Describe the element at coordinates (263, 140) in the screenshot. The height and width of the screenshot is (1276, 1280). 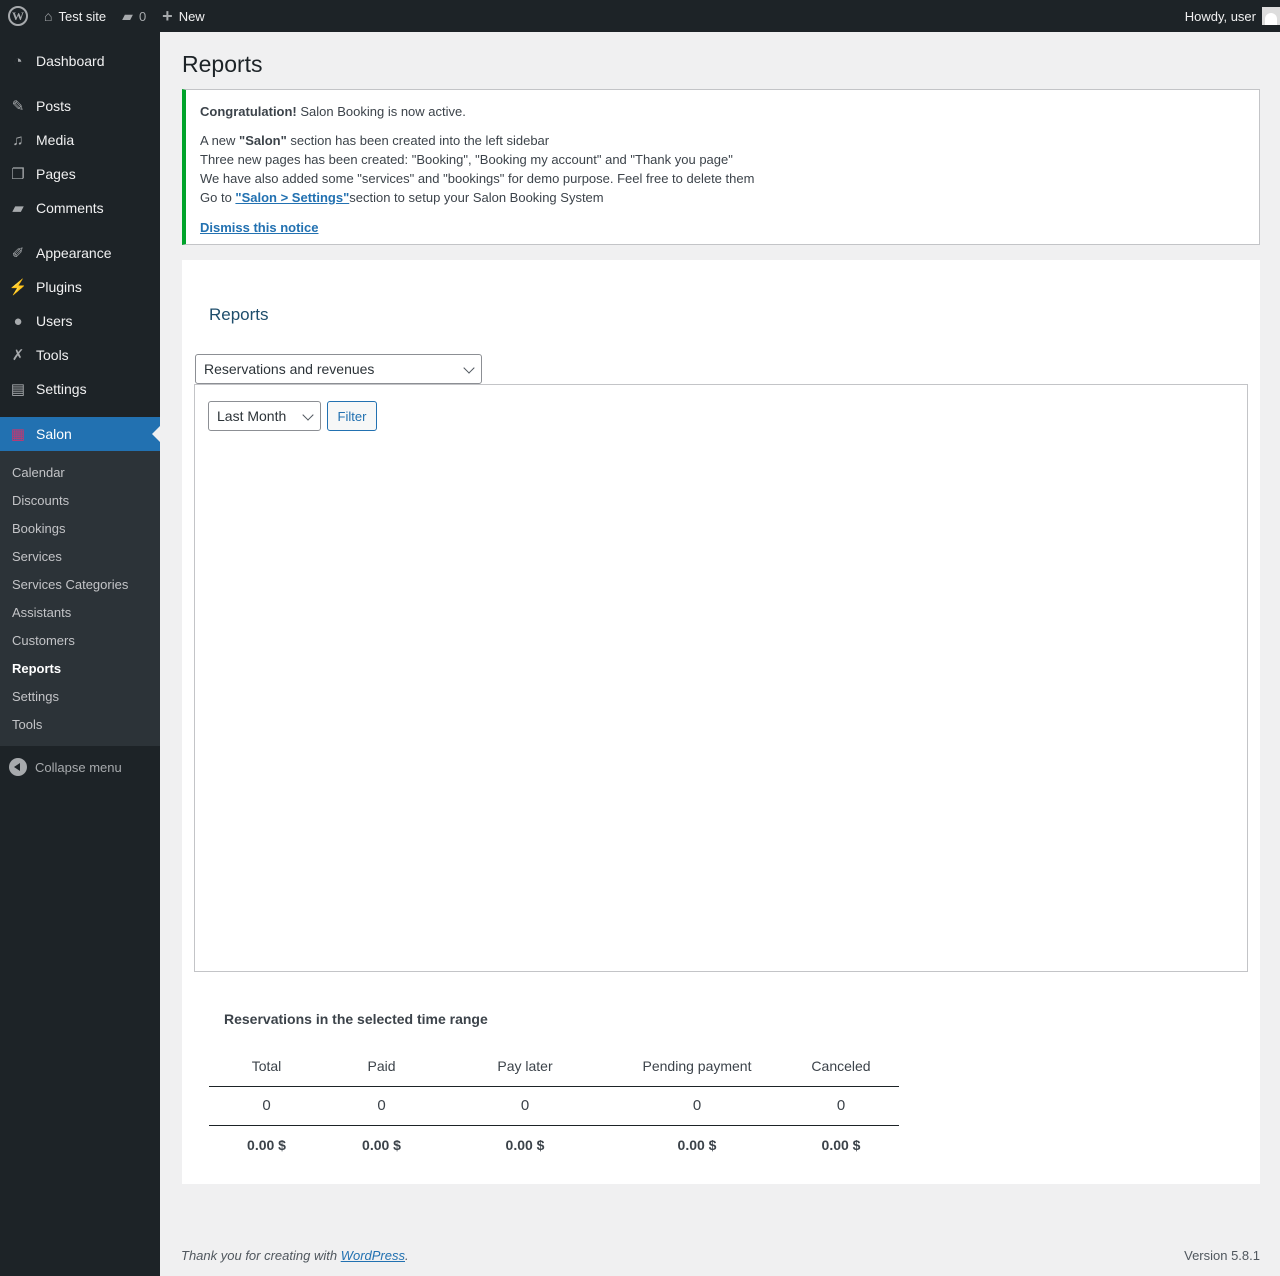
I see `notice-strong: "Salon"` at that location.